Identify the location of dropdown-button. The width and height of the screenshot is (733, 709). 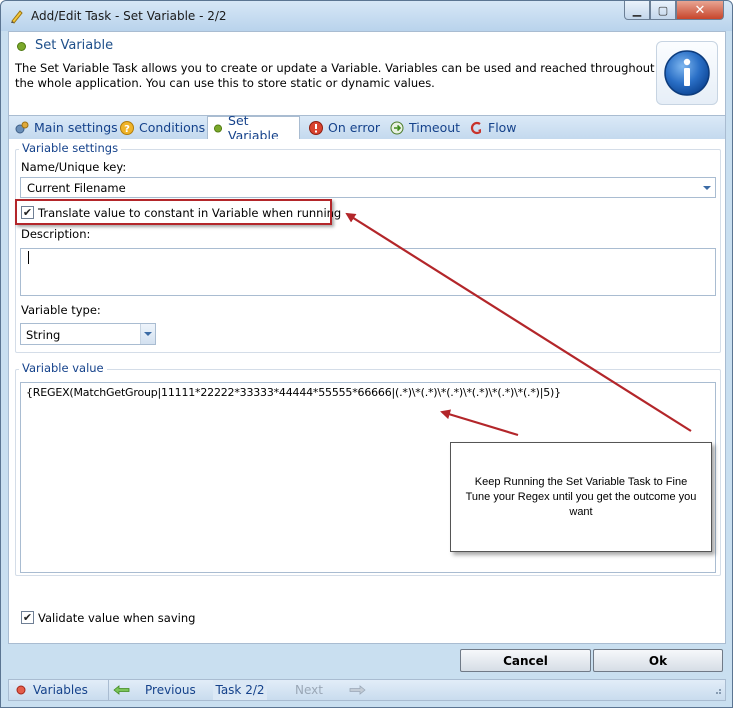
(147, 334).